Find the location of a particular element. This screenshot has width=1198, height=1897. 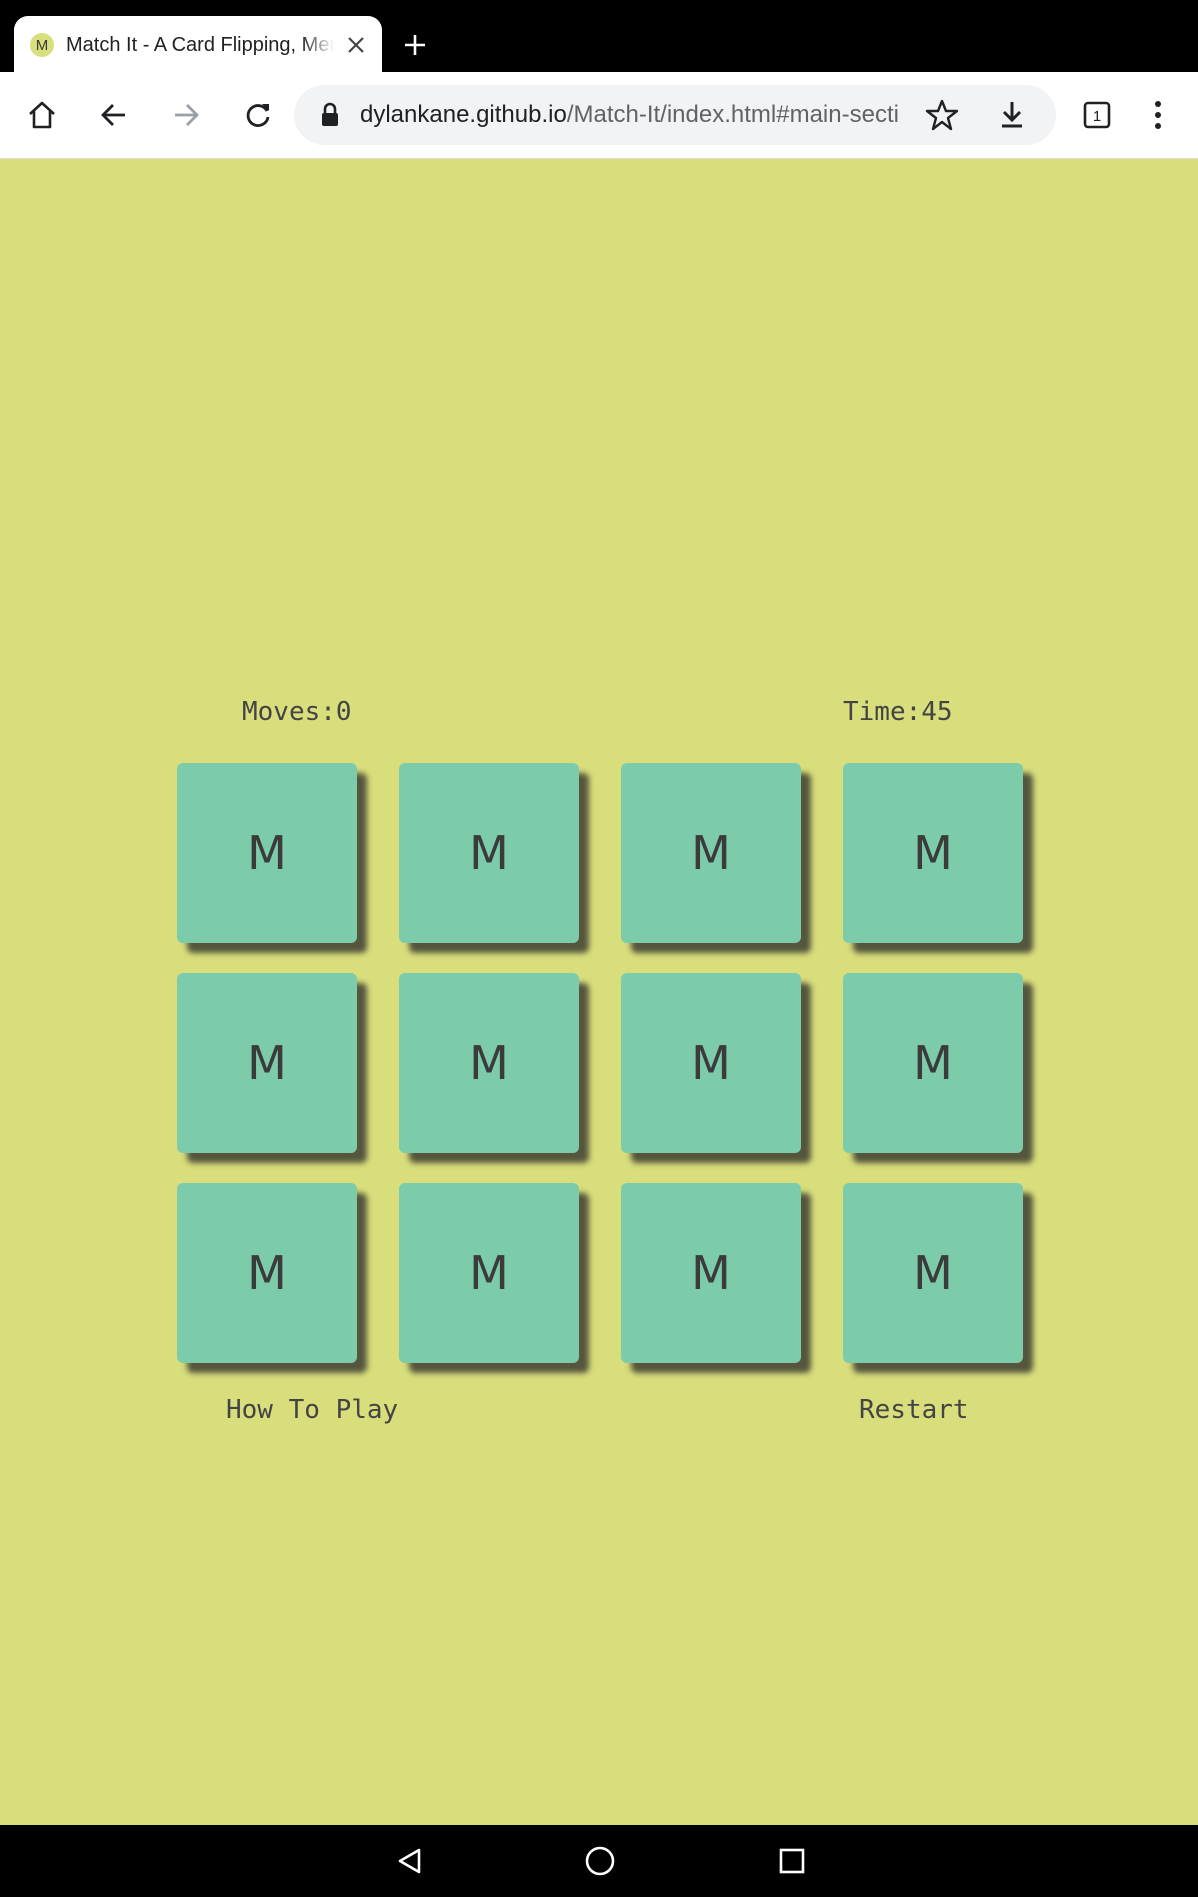

url-path: /Match-It/index.html#main-section is located at coordinates (732, 114).